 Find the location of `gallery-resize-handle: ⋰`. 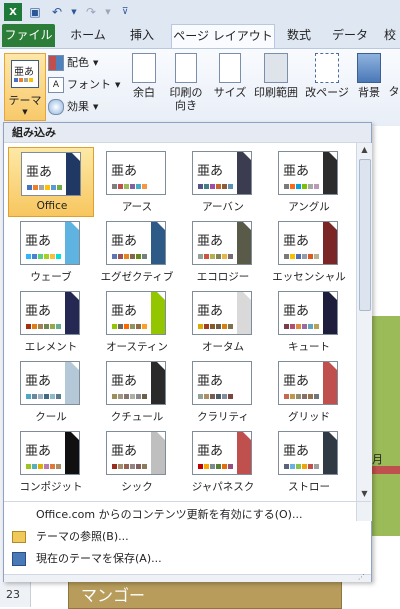

gallery-resize-handle: ⋰ is located at coordinates (187, 577).